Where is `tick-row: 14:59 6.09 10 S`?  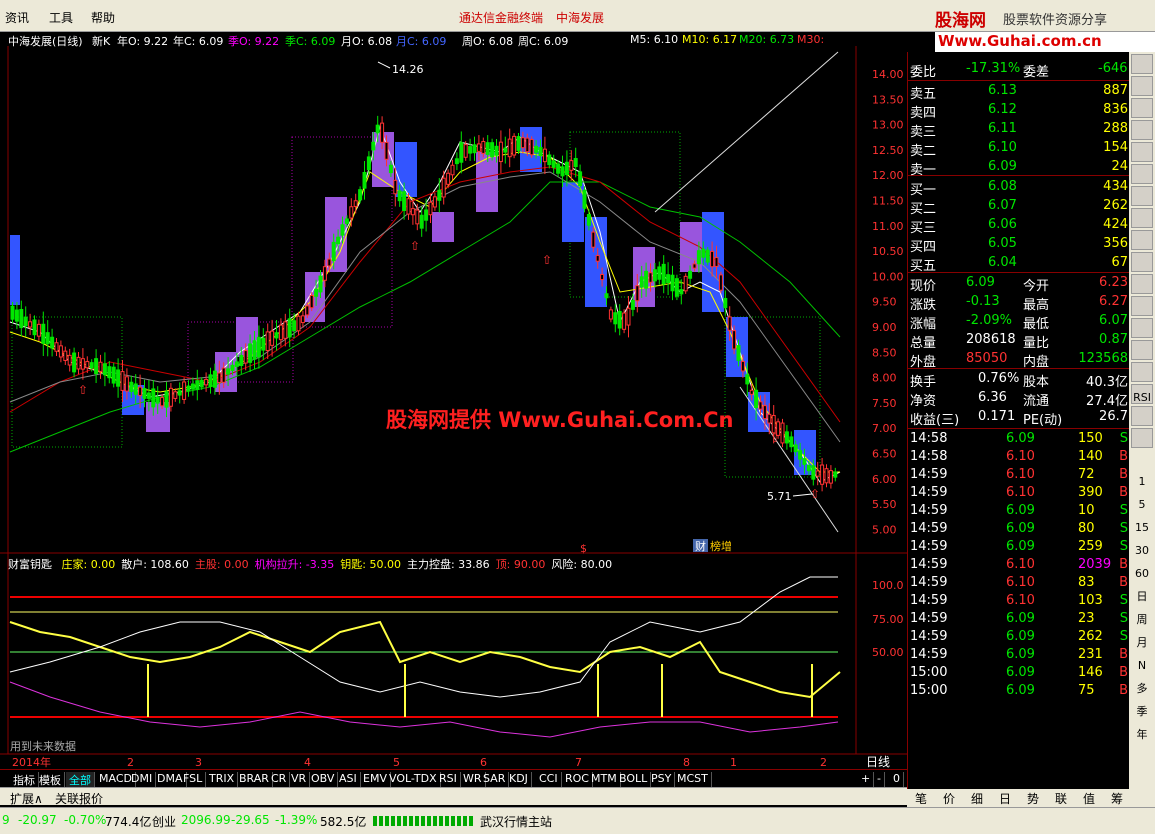 tick-row: 14:59 6.09 10 S is located at coordinates (1019, 511).